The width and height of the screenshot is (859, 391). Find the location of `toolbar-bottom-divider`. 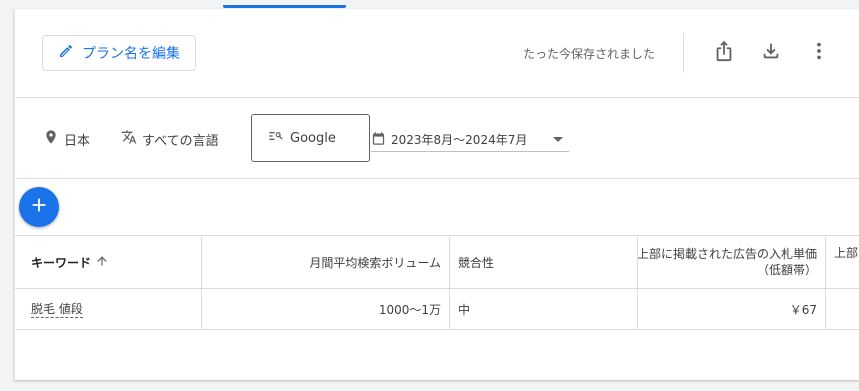

toolbar-bottom-divider is located at coordinates (437, 97).